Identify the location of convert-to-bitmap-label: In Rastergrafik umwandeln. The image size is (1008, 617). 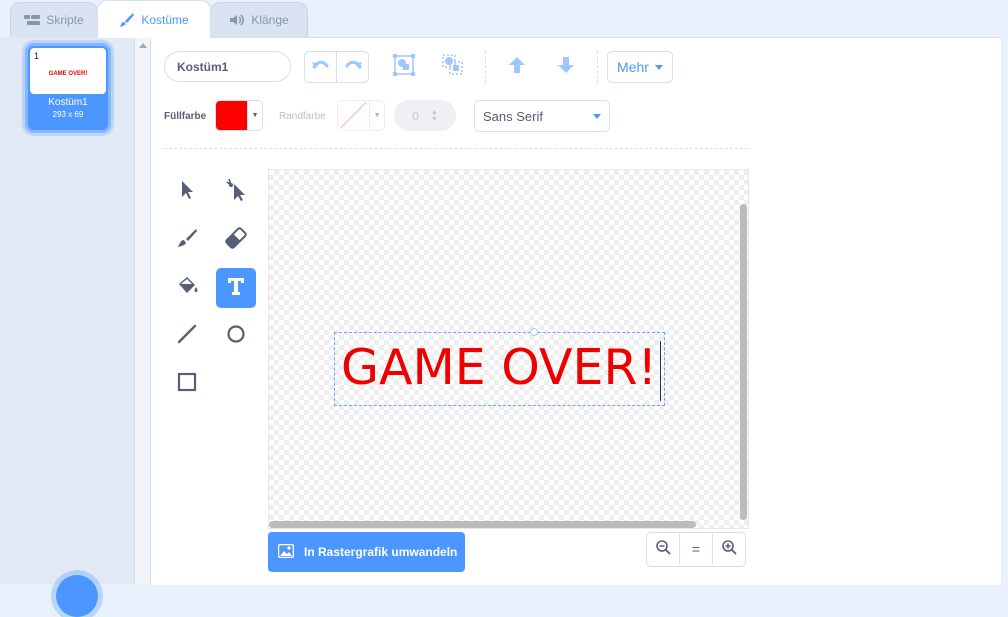
(381, 552).